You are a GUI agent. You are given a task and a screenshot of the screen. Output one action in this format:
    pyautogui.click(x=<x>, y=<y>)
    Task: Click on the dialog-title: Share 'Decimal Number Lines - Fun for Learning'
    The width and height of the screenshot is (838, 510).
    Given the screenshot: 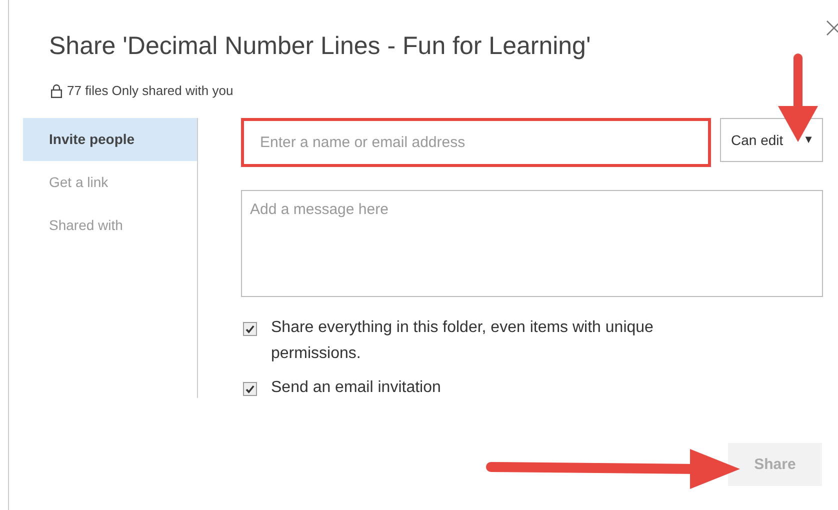 What is the action you would take?
    pyautogui.click(x=320, y=46)
    